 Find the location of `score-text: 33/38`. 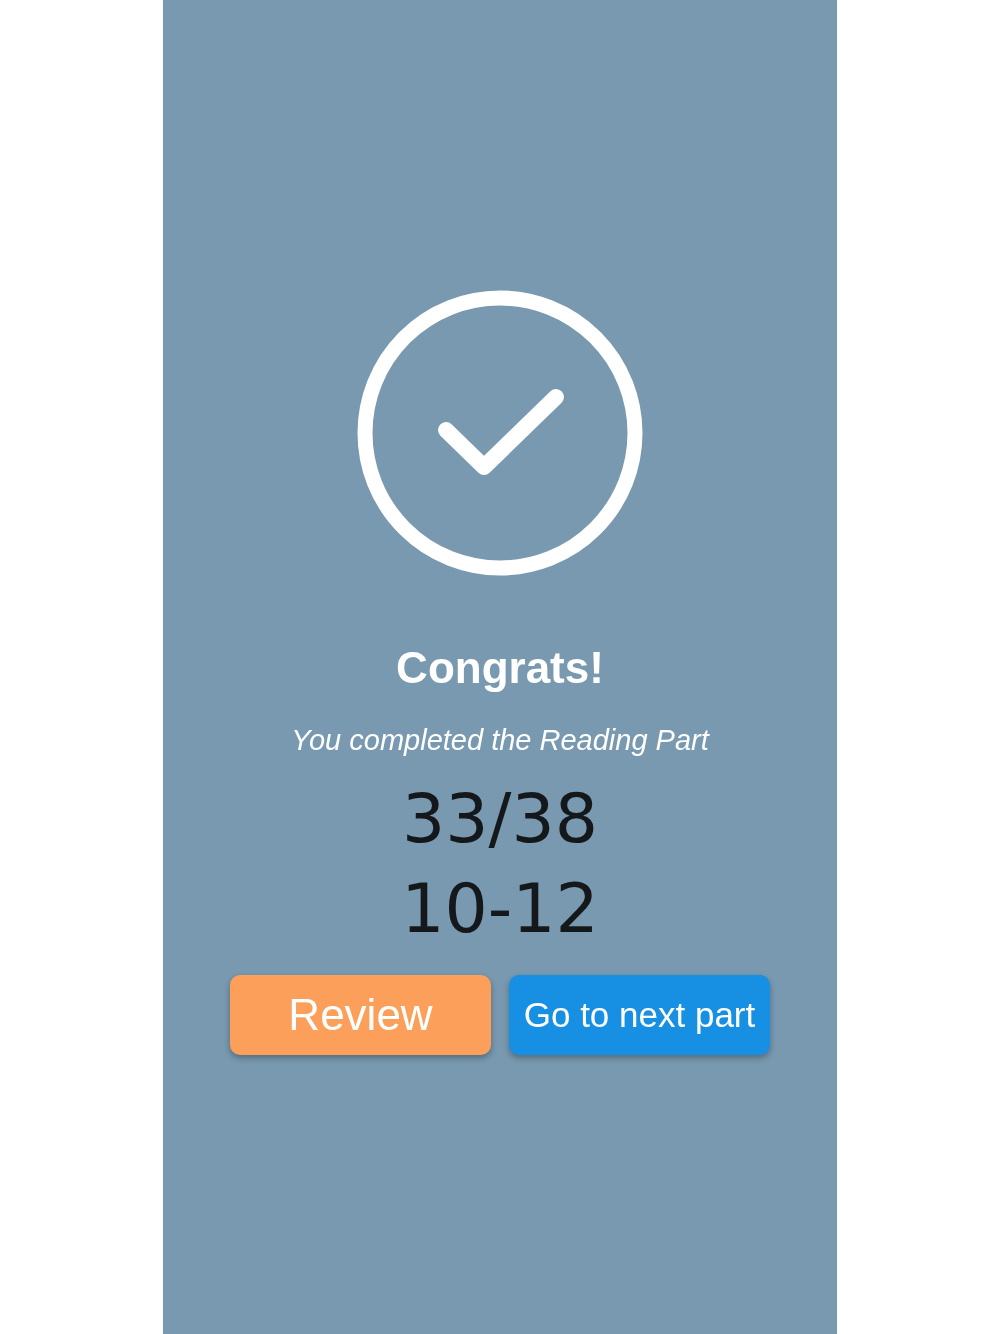

score-text: 33/38 is located at coordinates (500, 819).